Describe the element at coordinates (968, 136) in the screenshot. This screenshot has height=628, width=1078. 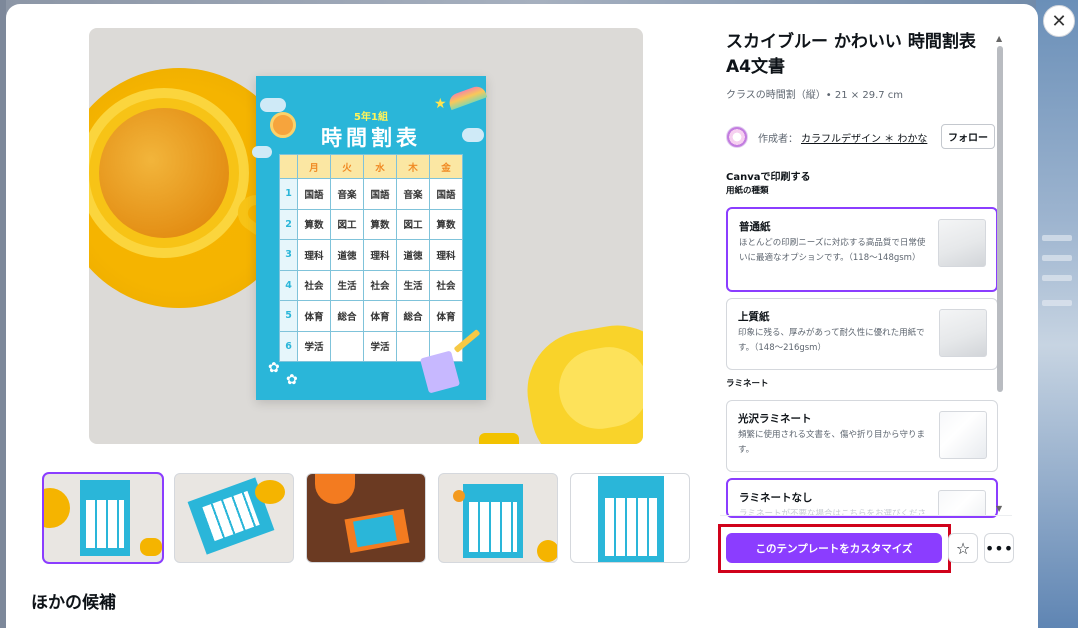
I see `follow-button: フォロー` at that location.